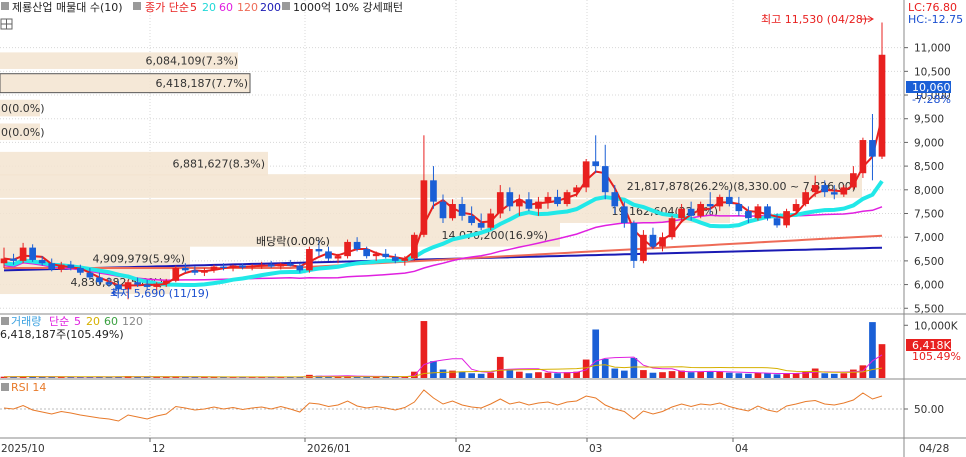 The image size is (966, 457). What do you see at coordinates (329, 449) in the screenshot?
I see `x-tick-label: 2026/01` at bounding box center [329, 449].